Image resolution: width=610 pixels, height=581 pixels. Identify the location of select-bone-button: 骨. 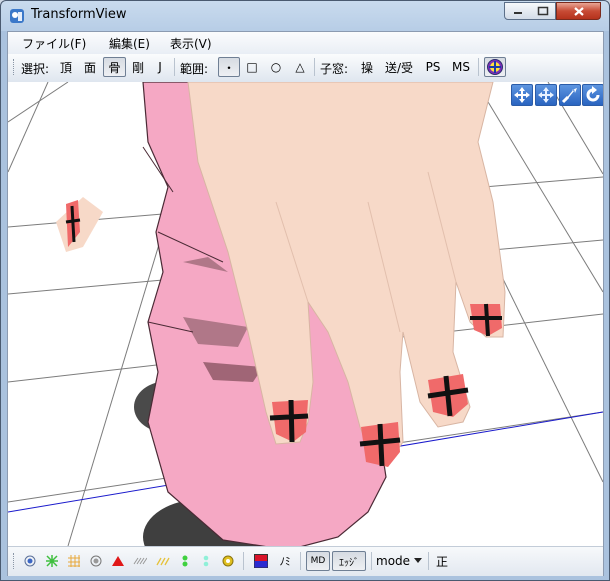
(114, 67).